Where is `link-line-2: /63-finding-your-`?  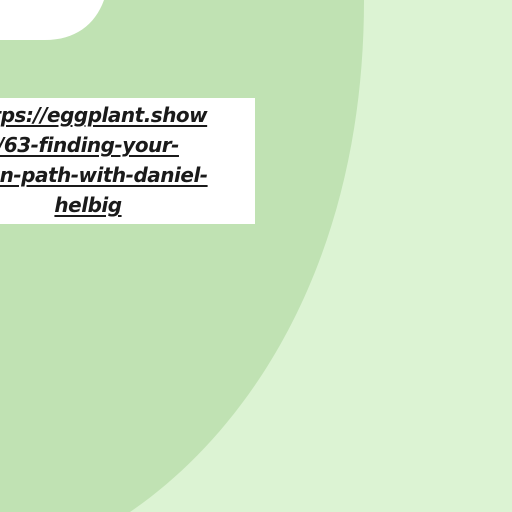 link-line-2: /63-finding-your- is located at coordinates (89, 145).